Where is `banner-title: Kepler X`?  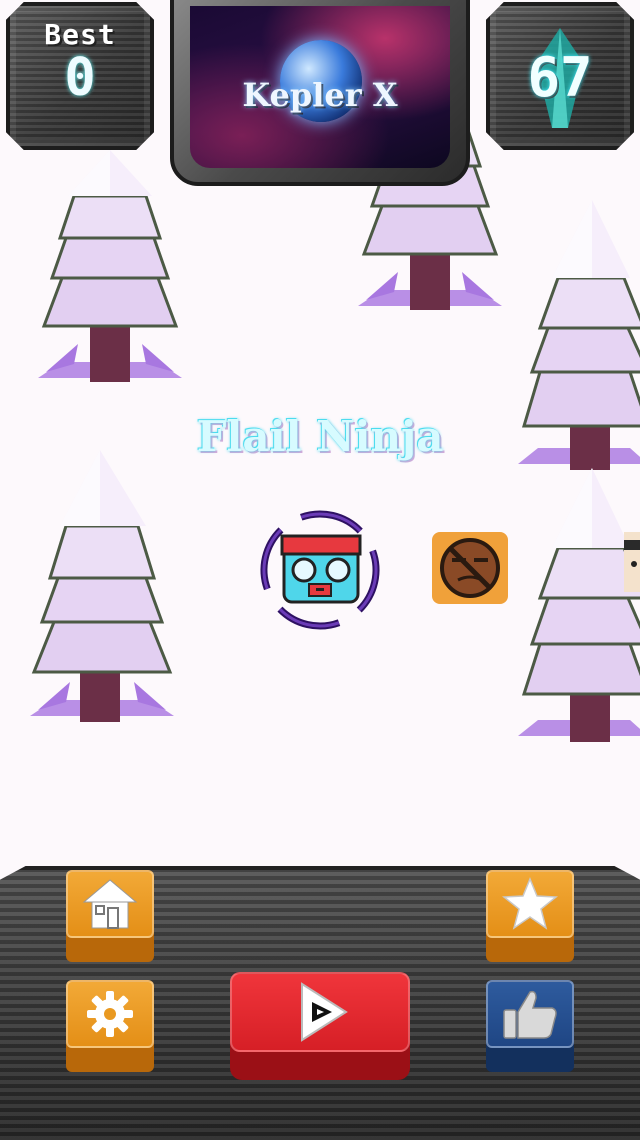 banner-title: Kepler X is located at coordinates (320, 95).